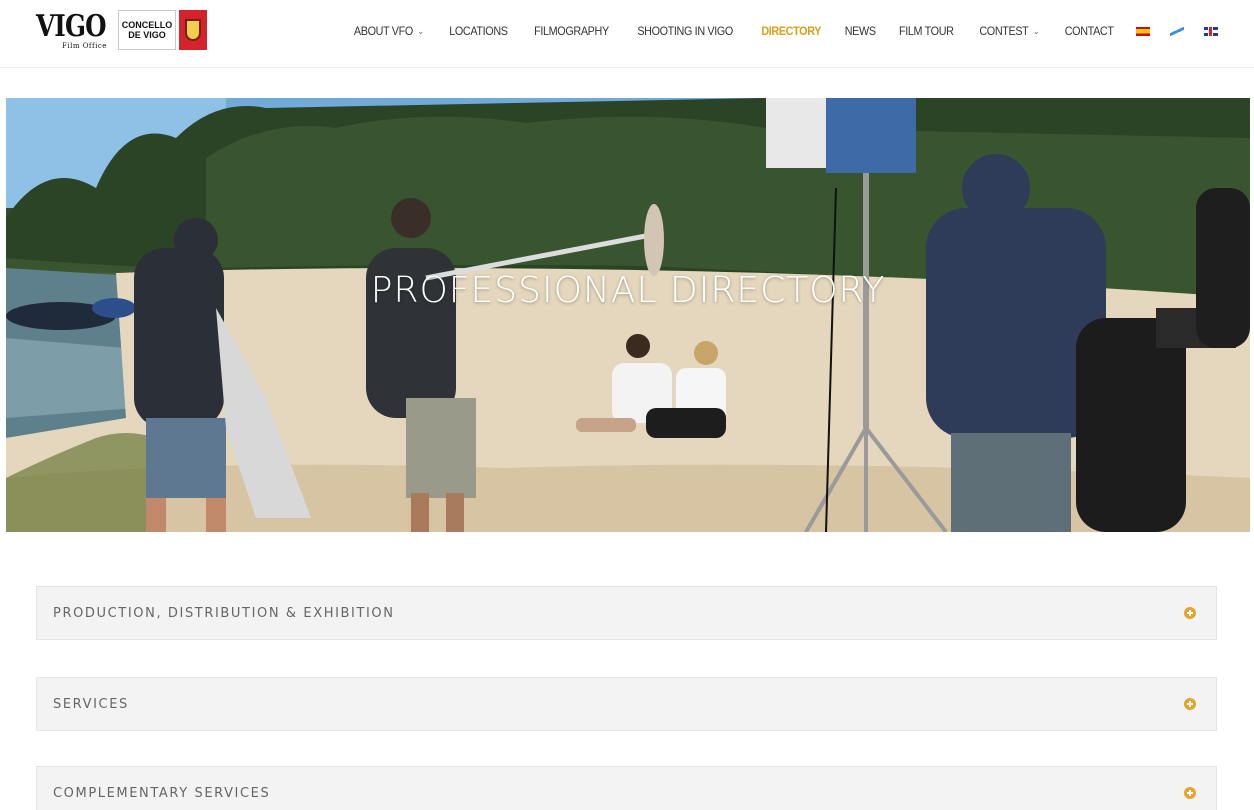 This screenshot has height=810, width=1254. What do you see at coordinates (193, 30) in the screenshot?
I see `shield-icon` at bounding box center [193, 30].